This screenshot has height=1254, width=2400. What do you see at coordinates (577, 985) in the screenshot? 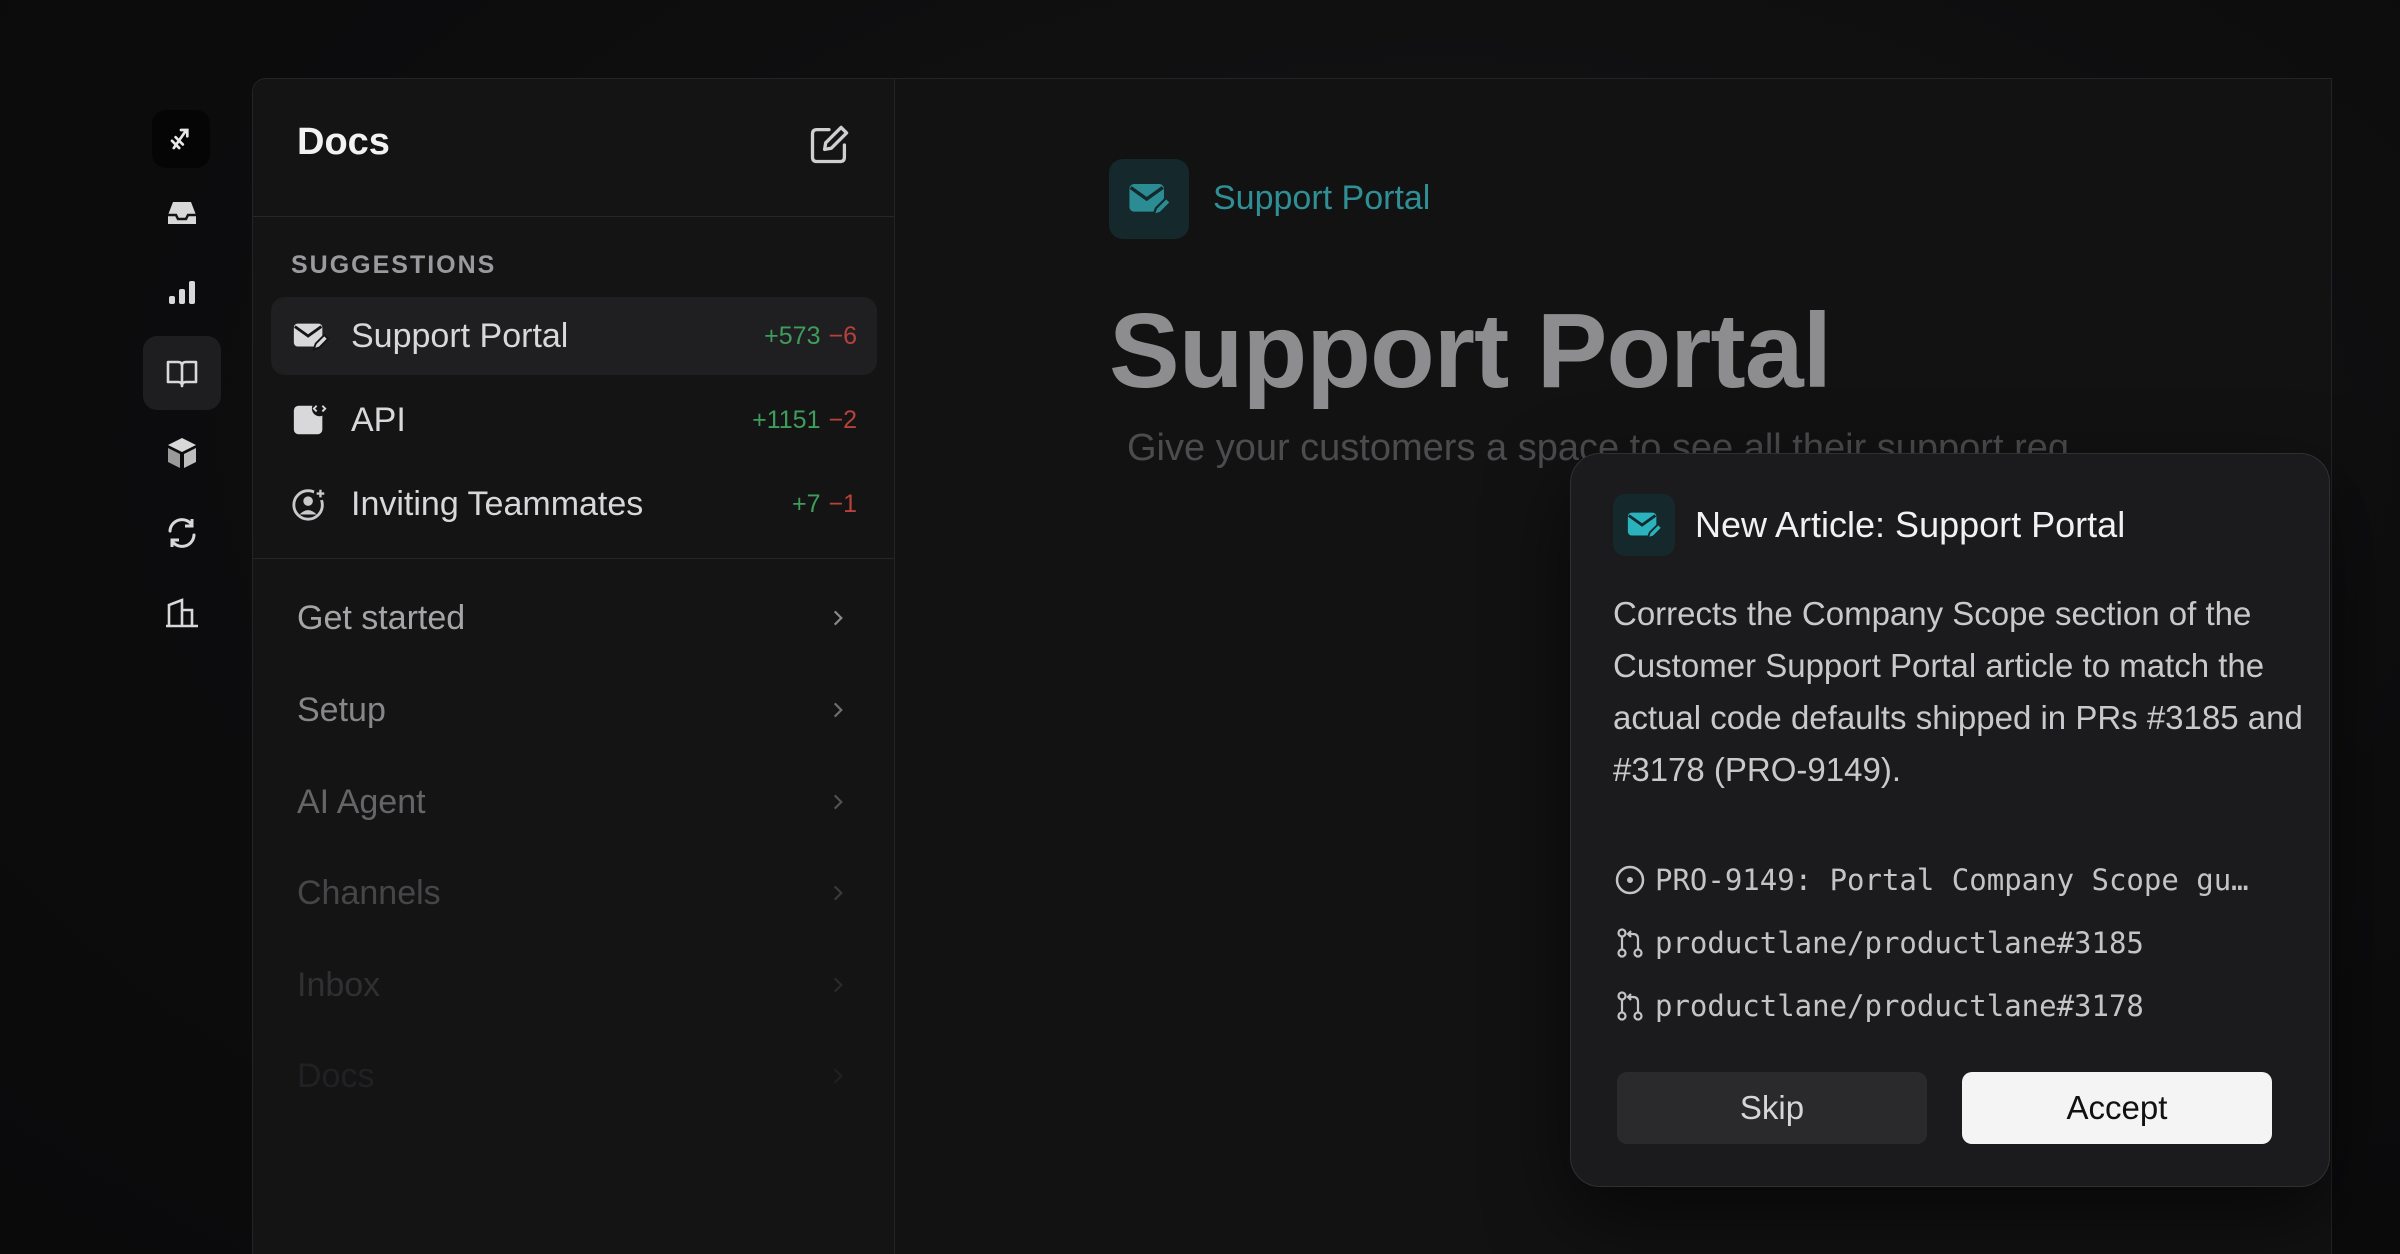
I see `nav-inbox: Inbox` at bounding box center [577, 985].